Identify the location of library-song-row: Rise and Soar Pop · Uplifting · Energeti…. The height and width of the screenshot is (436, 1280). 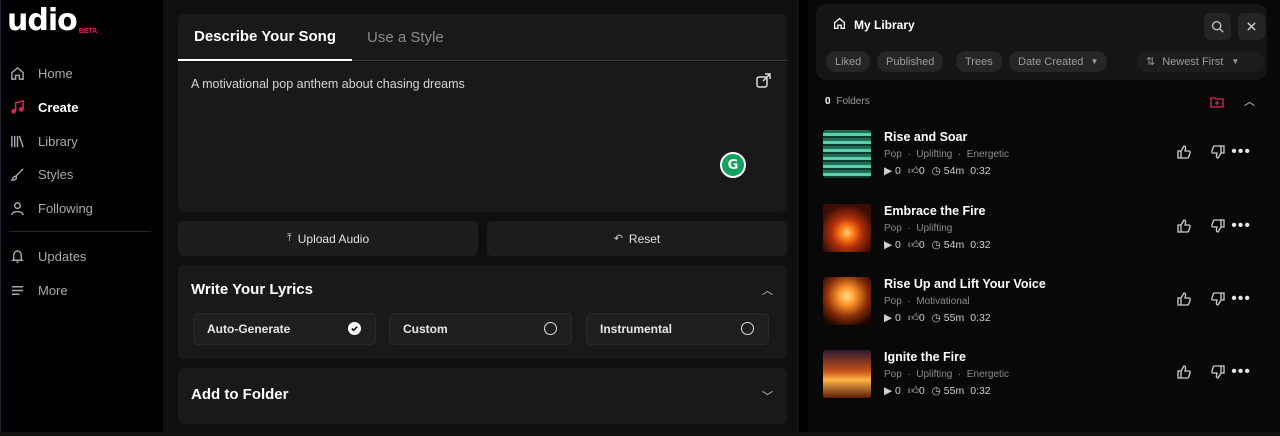
(1043, 154).